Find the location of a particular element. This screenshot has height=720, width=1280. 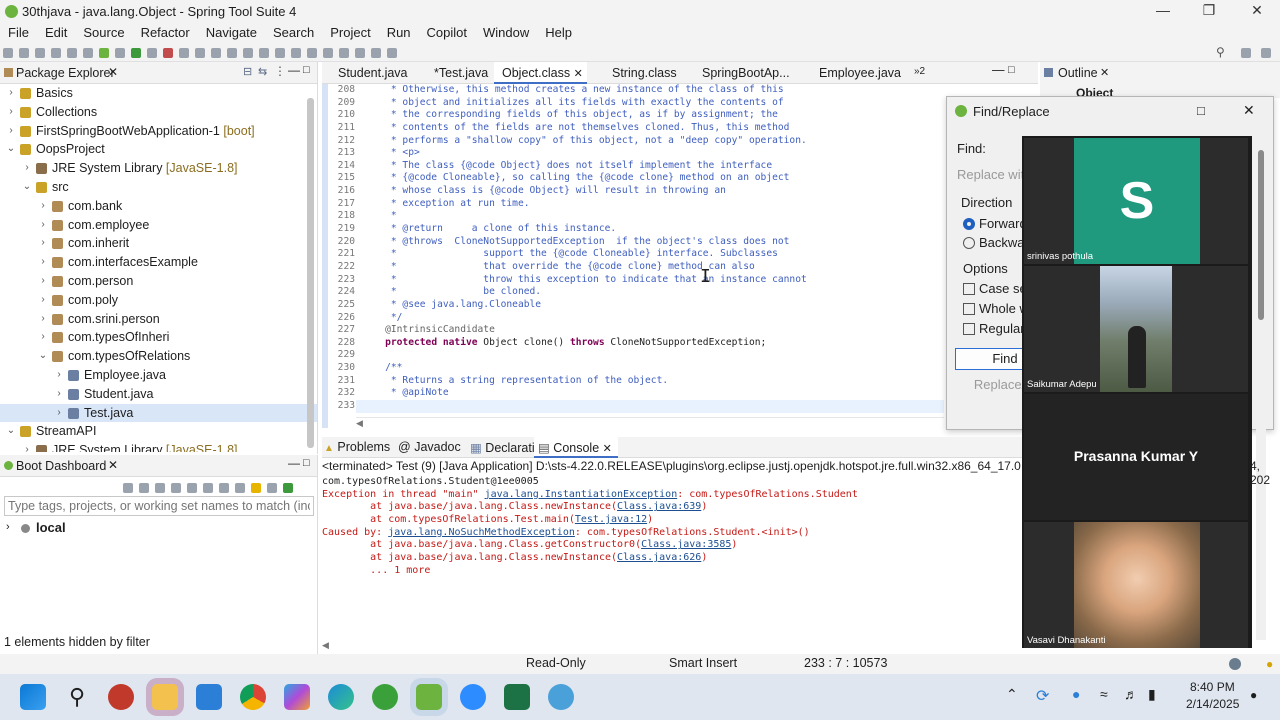

new-class-icon is located at coordinates (232, 53).